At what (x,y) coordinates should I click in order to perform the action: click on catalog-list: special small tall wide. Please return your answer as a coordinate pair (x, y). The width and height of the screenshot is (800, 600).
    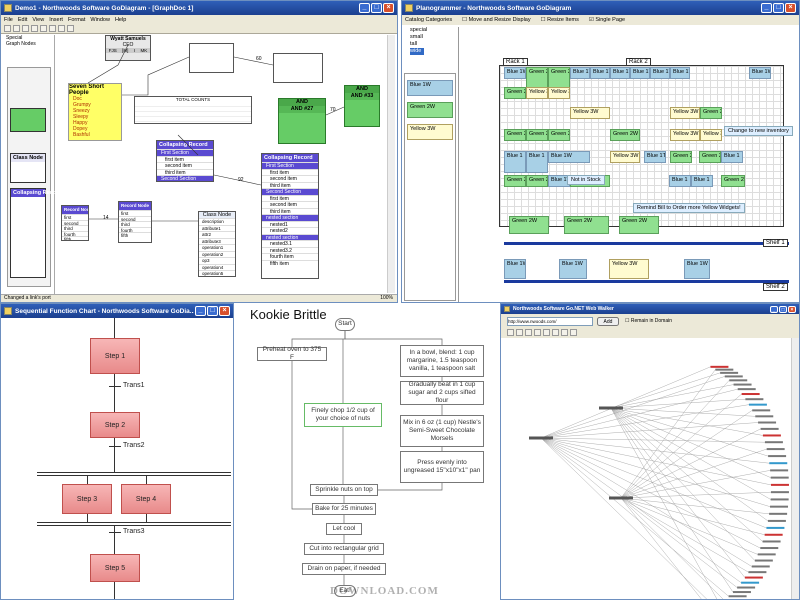
    Looking at the image, I should click on (432, 42).